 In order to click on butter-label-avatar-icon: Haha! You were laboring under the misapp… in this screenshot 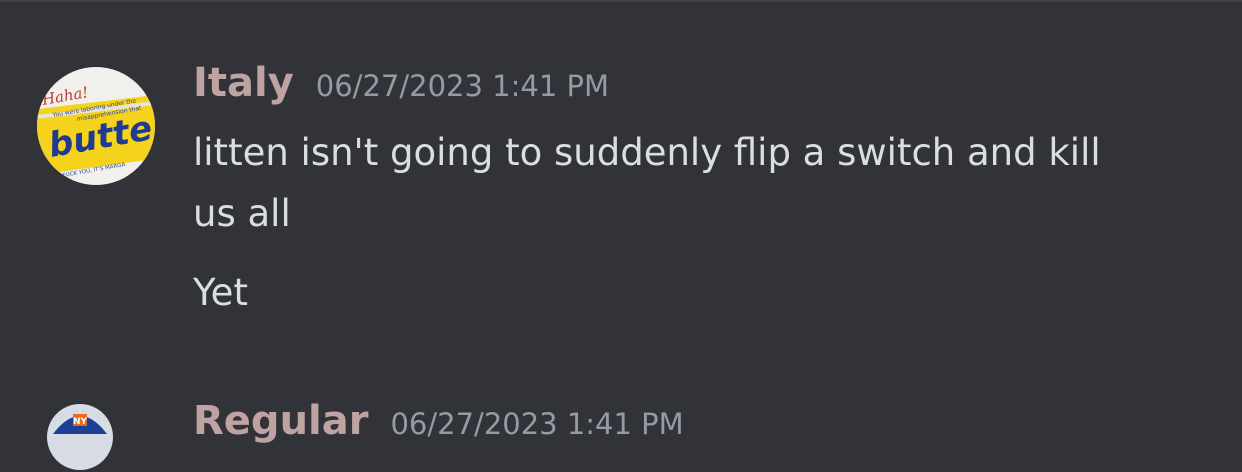, I will do `click(96, 126)`.